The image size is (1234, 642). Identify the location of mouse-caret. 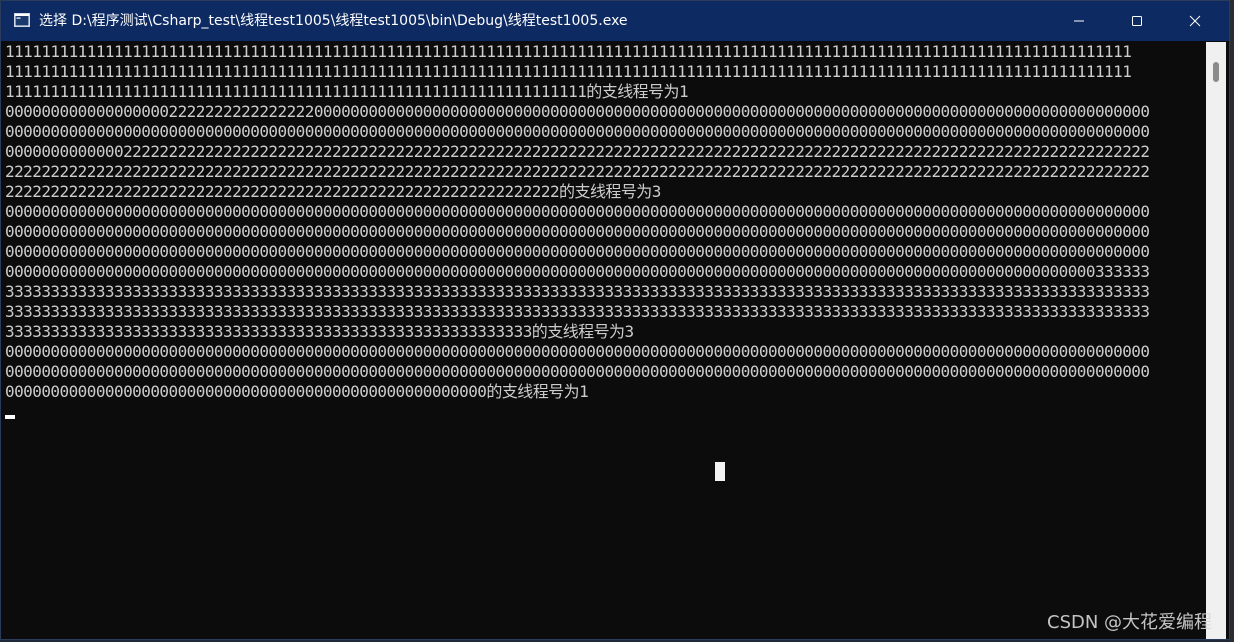
(720, 471).